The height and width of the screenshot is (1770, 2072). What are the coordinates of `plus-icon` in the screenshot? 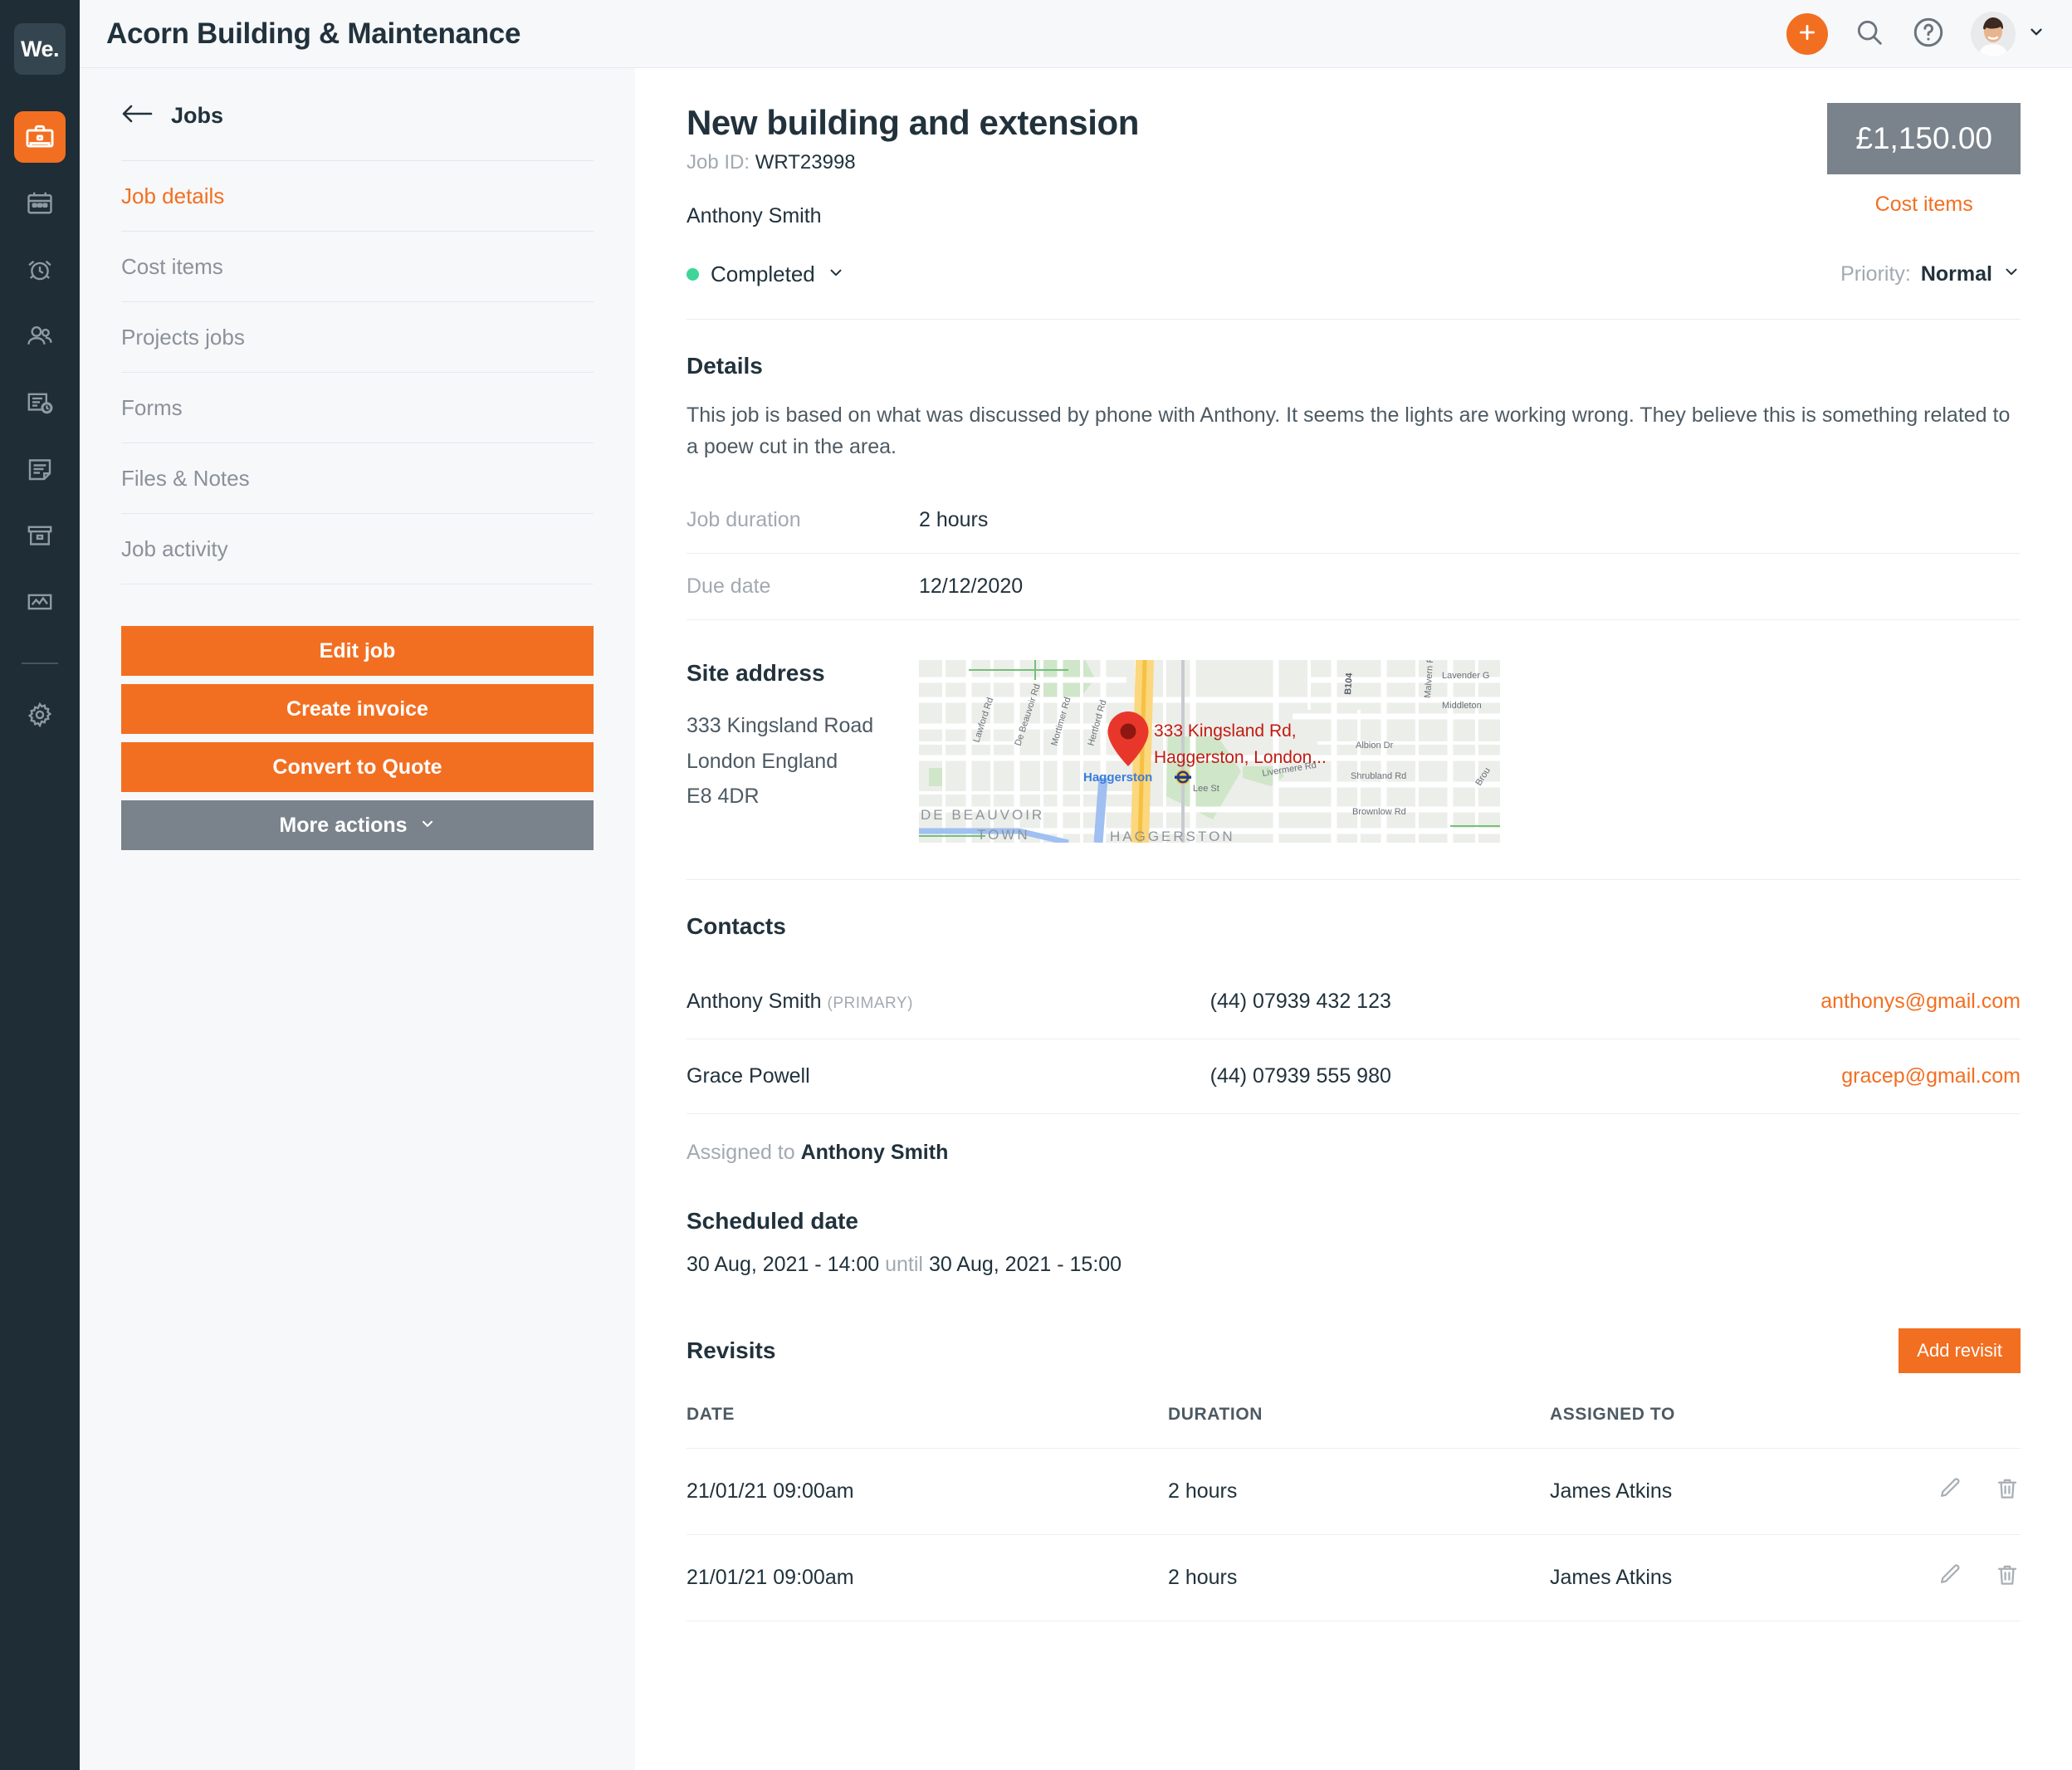 It's located at (1807, 34).